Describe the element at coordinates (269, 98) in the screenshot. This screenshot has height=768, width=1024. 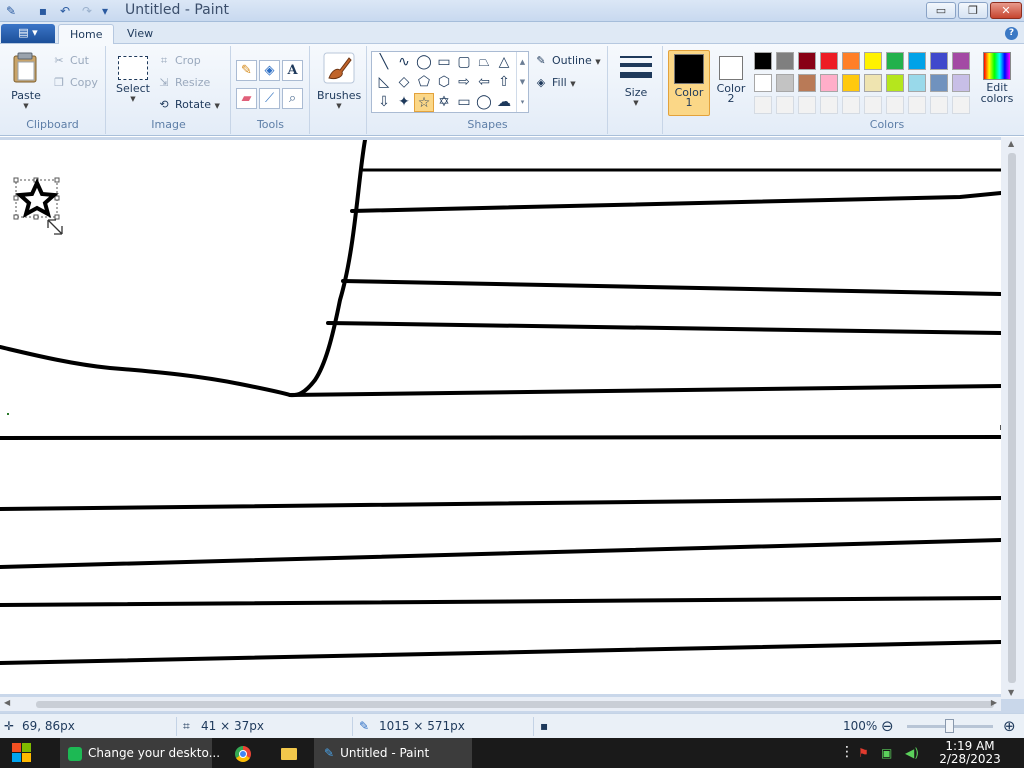
I see `color-picker-icon: ⟋` at that location.